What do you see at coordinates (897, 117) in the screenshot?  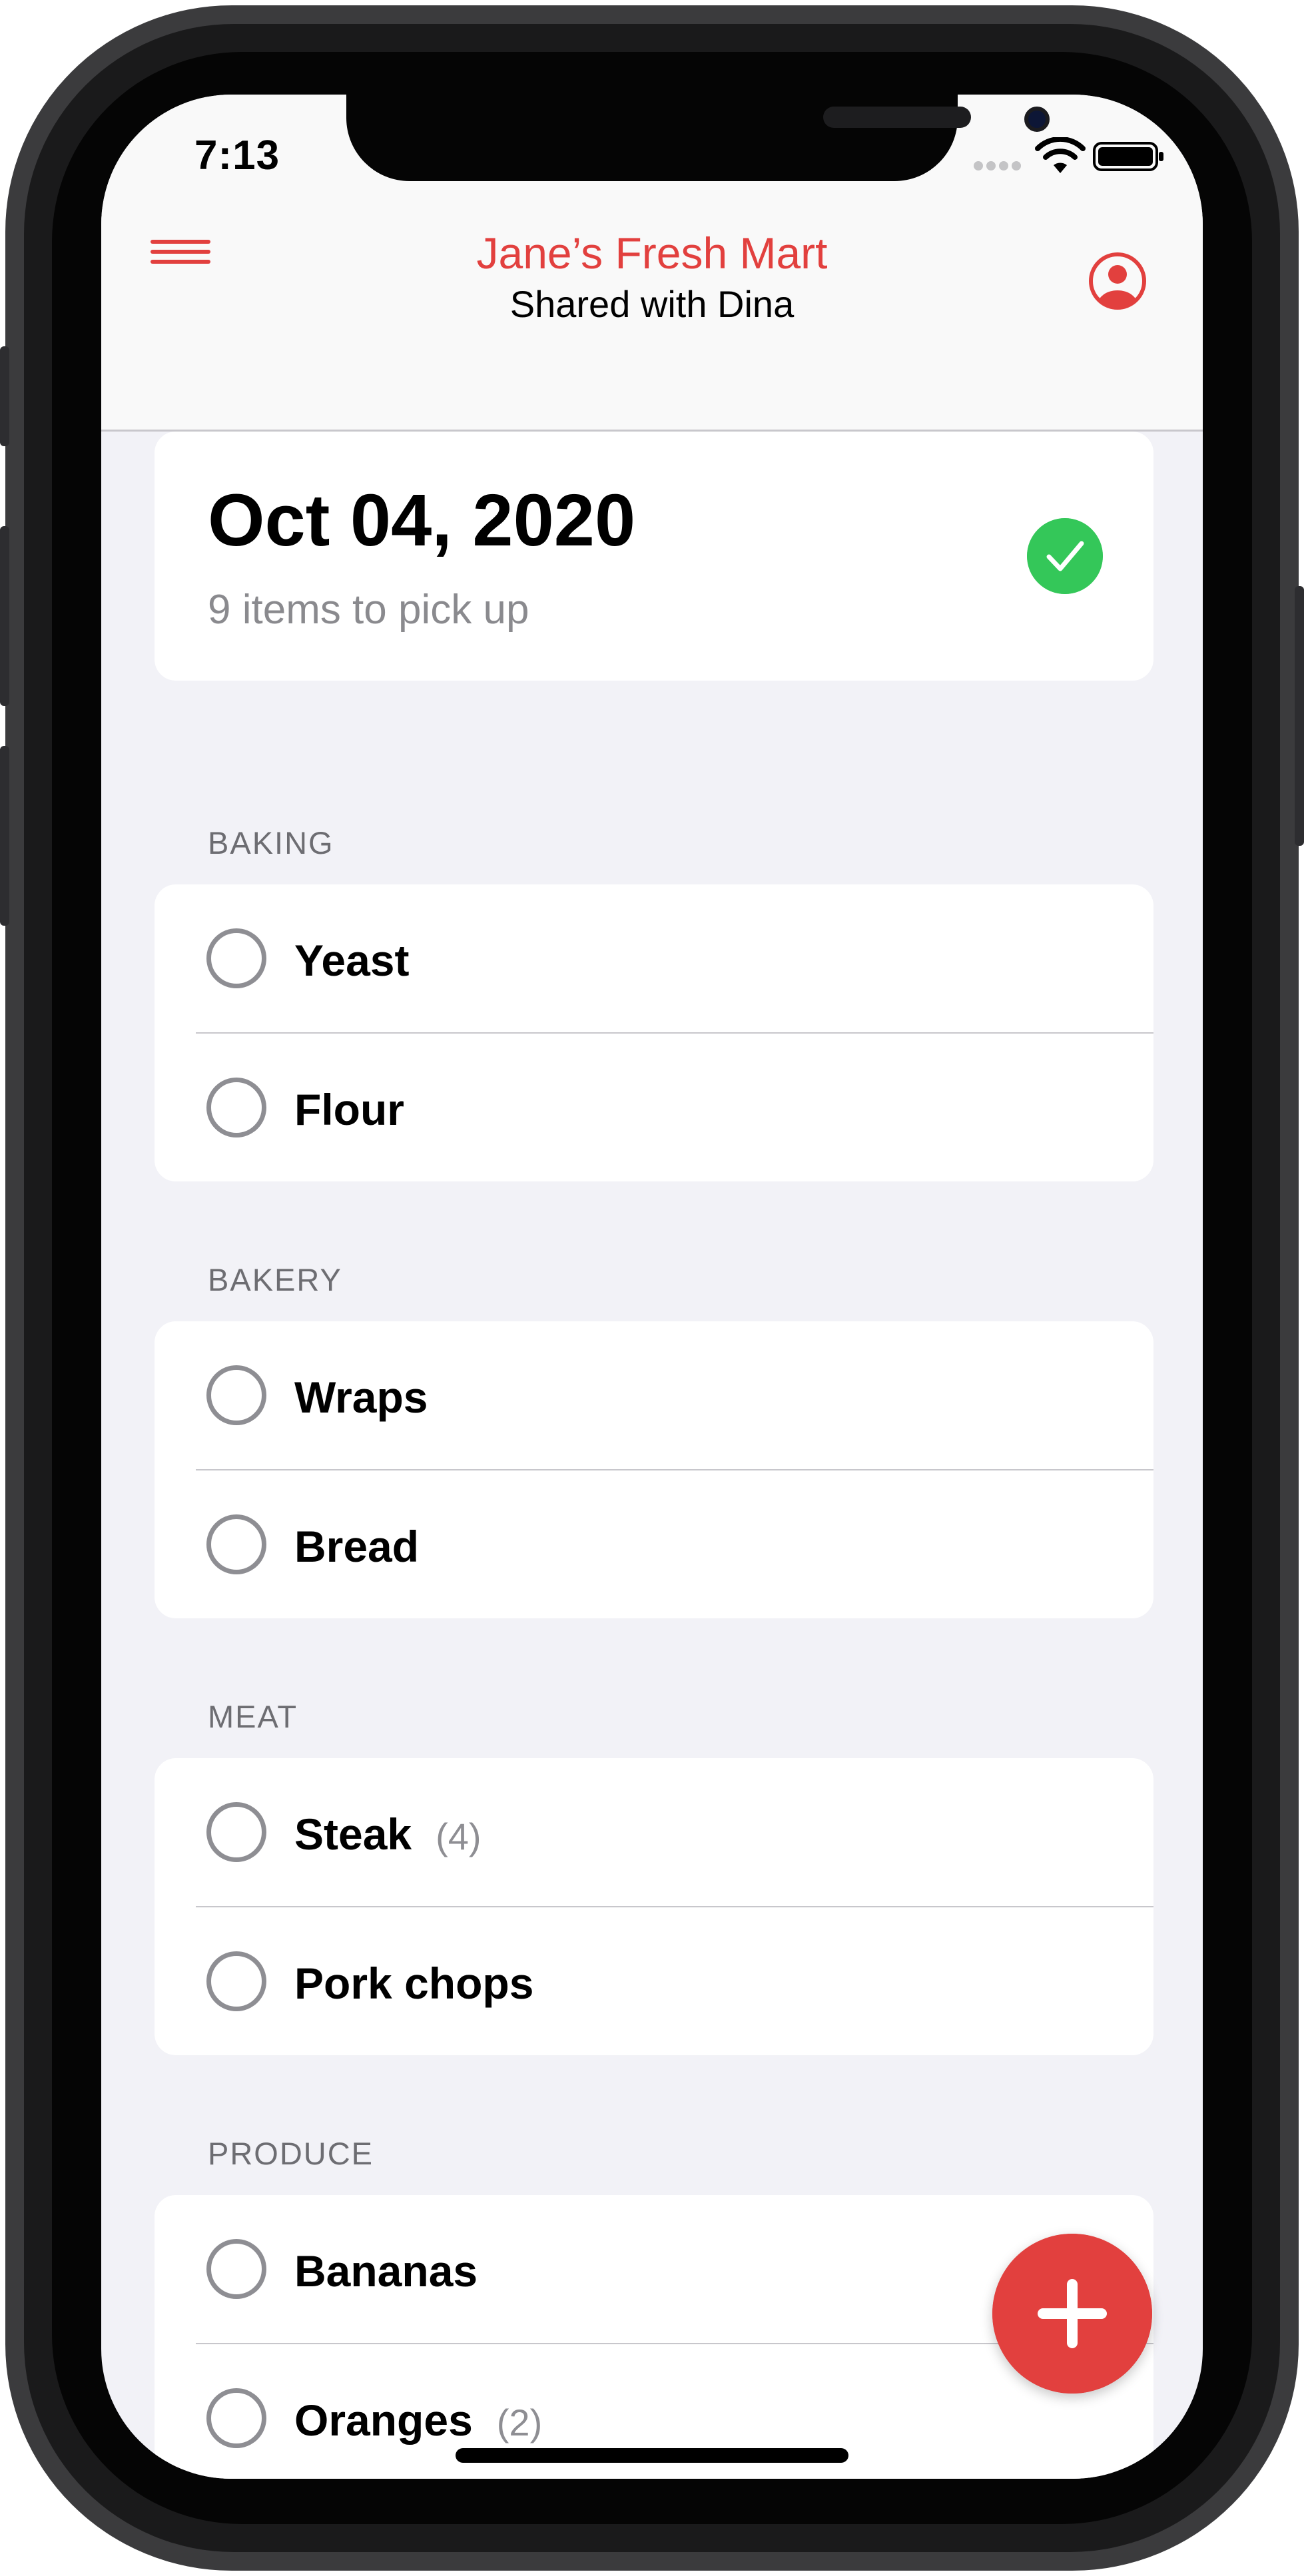 I see `earpiece-speaker` at bounding box center [897, 117].